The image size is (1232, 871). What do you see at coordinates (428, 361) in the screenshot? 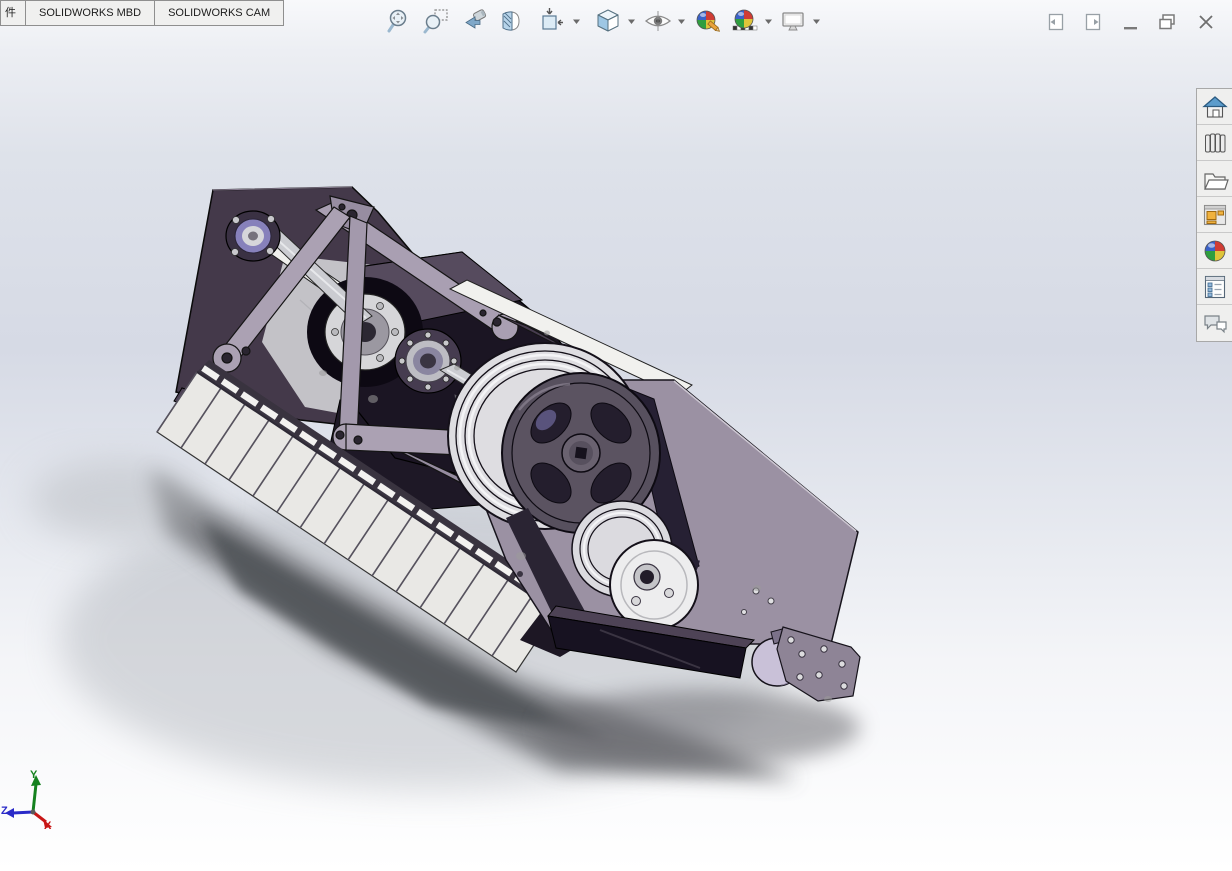
I see `model-flange-bearing-right` at bounding box center [428, 361].